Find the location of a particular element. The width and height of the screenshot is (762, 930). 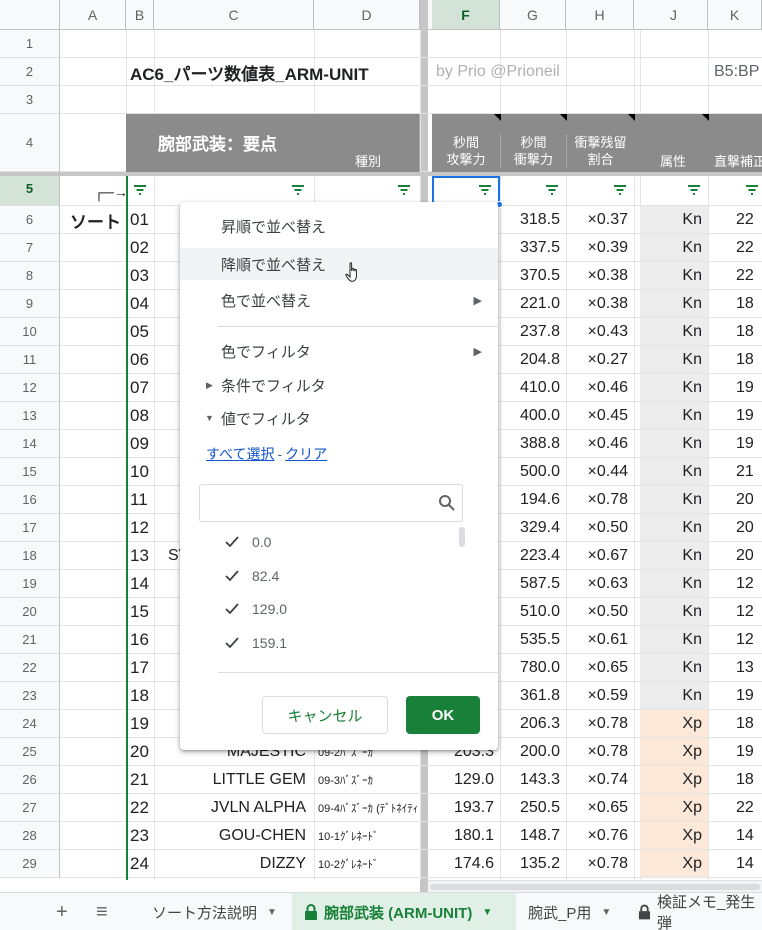

row-header-18: 18 is located at coordinates (30, 556).